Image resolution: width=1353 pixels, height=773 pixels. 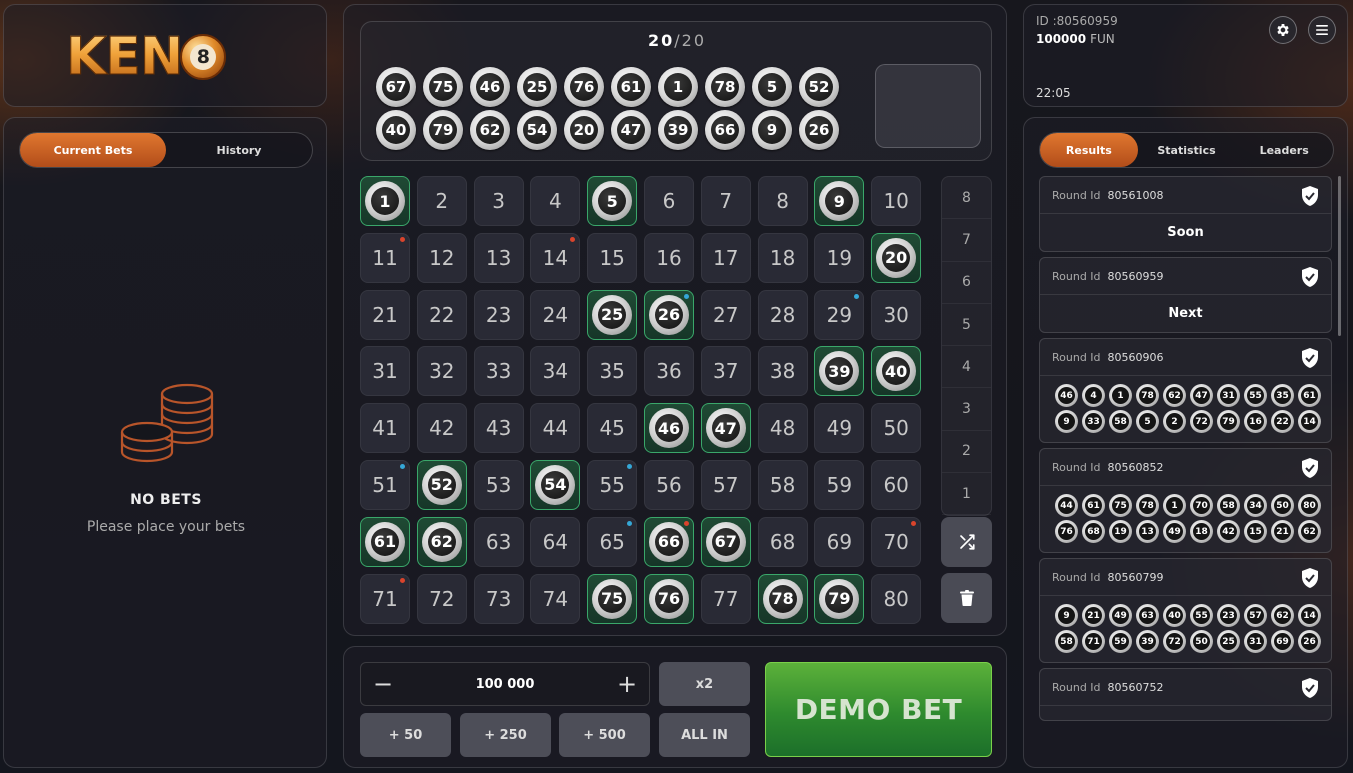 What do you see at coordinates (441, 541) in the screenshot?
I see `number-cell: 62` at bounding box center [441, 541].